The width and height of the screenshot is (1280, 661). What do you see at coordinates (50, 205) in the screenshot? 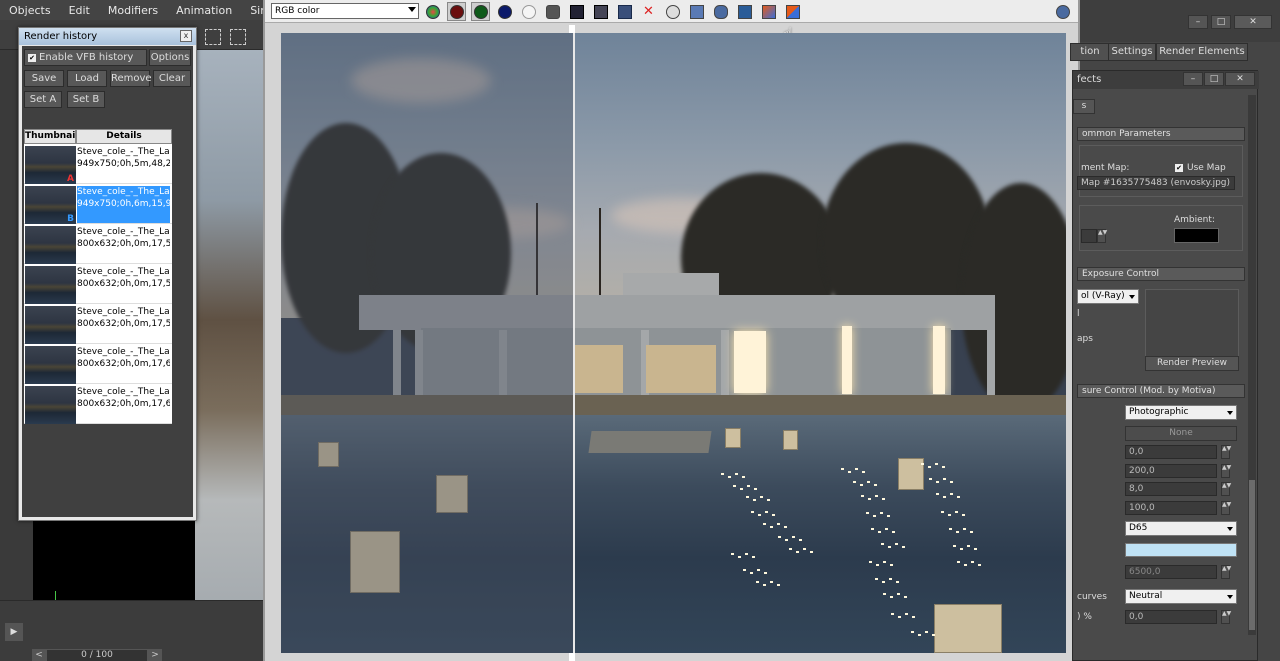
I see `render-thumbnail: B` at bounding box center [50, 205].